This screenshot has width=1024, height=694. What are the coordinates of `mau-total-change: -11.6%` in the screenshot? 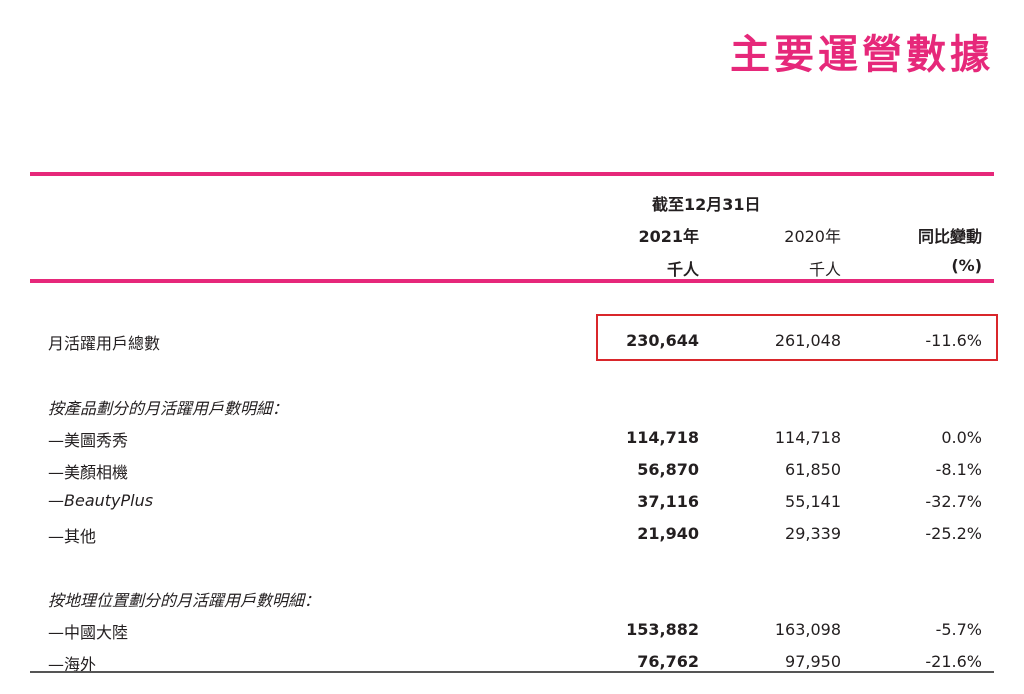 It's located at (953, 340).